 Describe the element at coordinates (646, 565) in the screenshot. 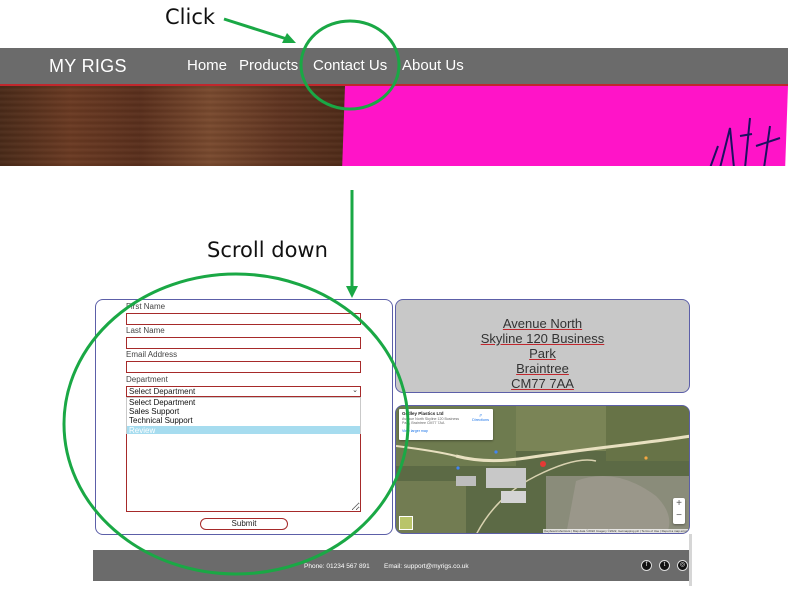

I see `facebook-icon: f` at that location.